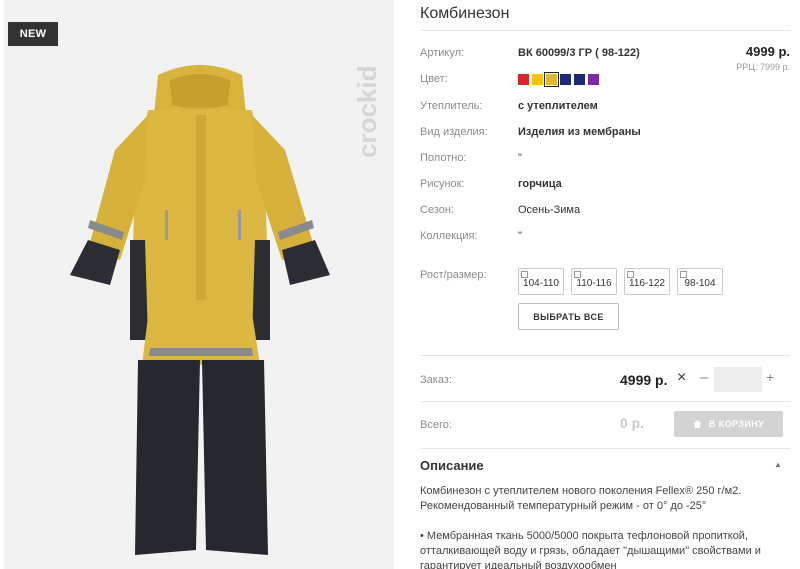  I want to click on spec-pattern: Рисунок: горчица, so click(605, 185).